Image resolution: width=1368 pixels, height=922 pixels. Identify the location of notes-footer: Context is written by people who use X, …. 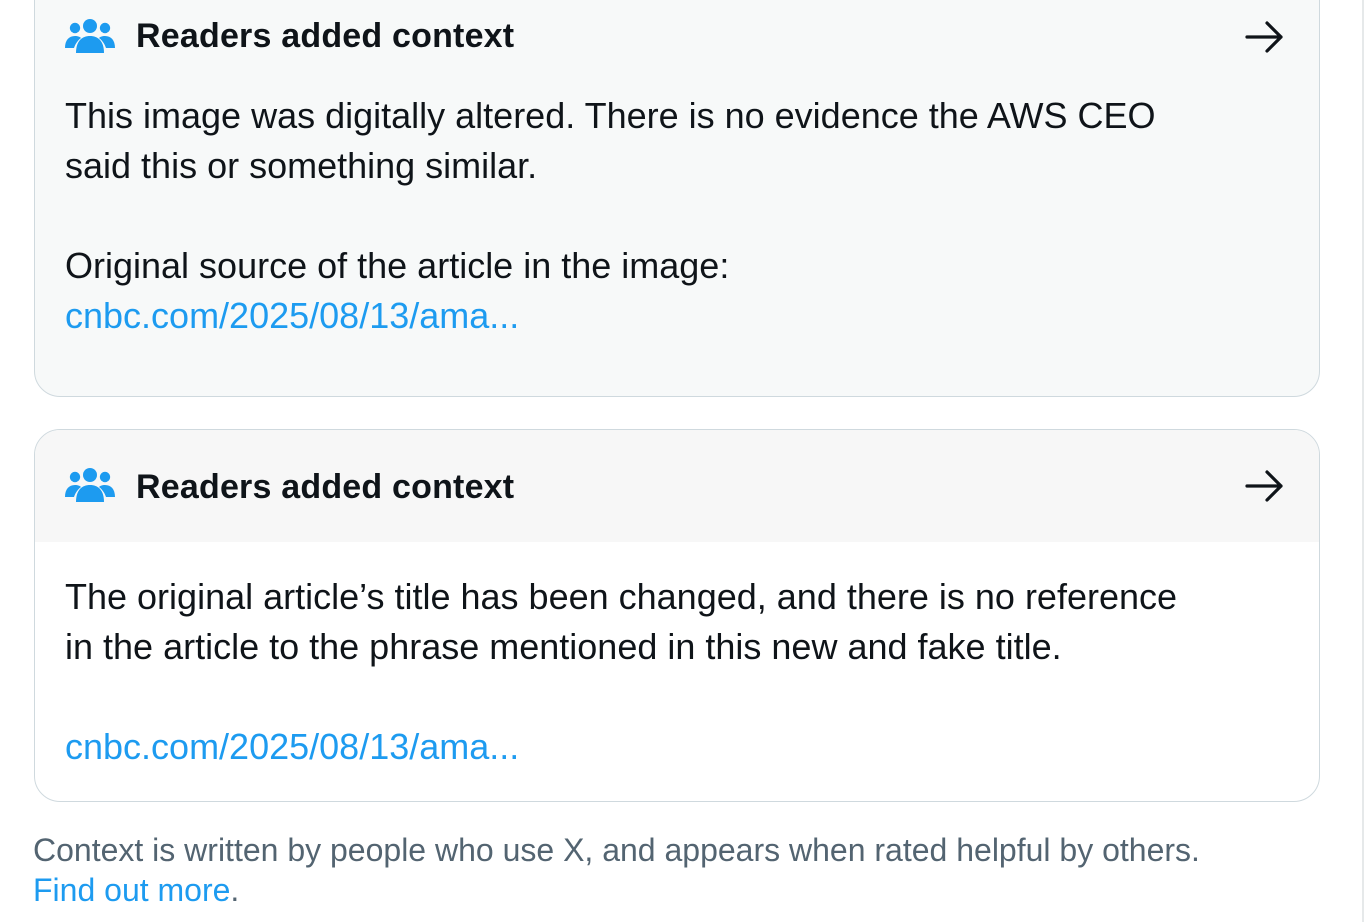
(683, 870).